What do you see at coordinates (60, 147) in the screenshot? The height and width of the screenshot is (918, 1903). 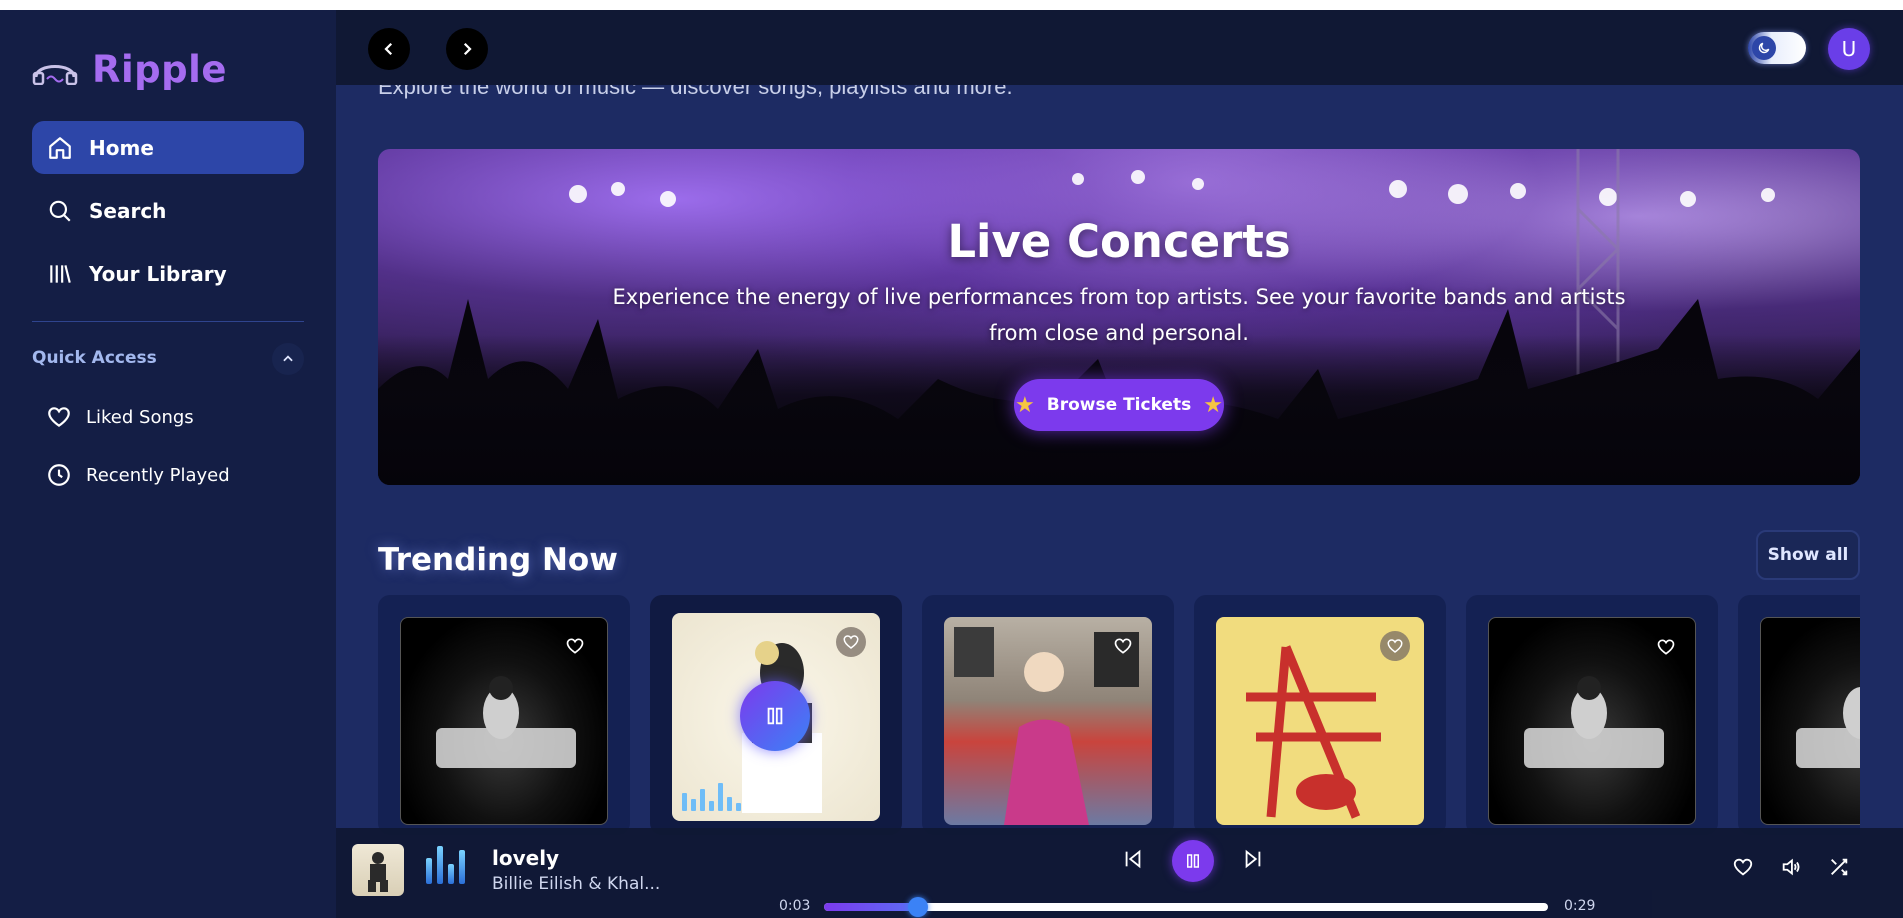 I see `home-icon` at bounding box center [60, 147].